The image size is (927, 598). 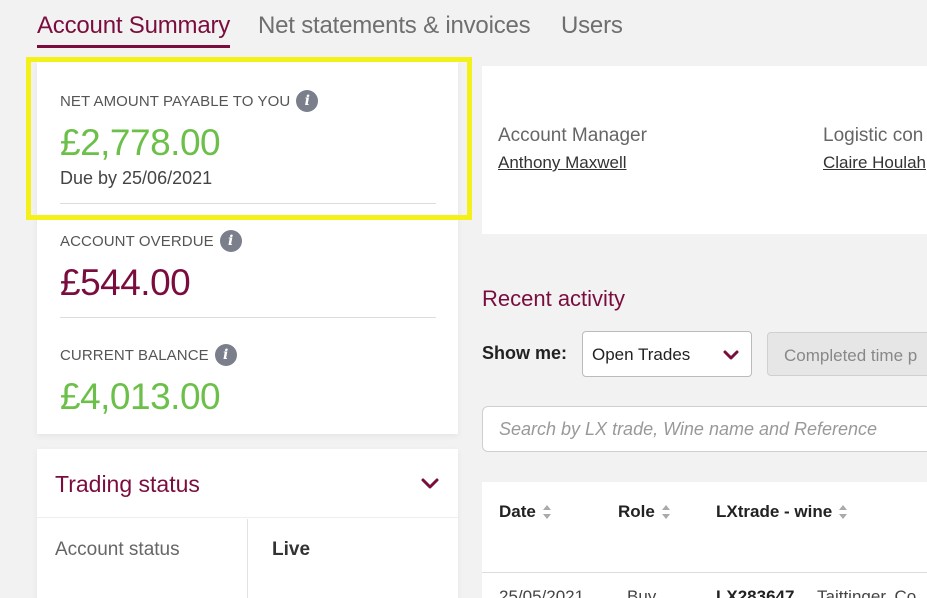 What do you see at coordinates (248, 381) in the screenshot?
I see `current-balance: CURRENT BALANCE i £4,013.00` at bounding box center [248, 381].